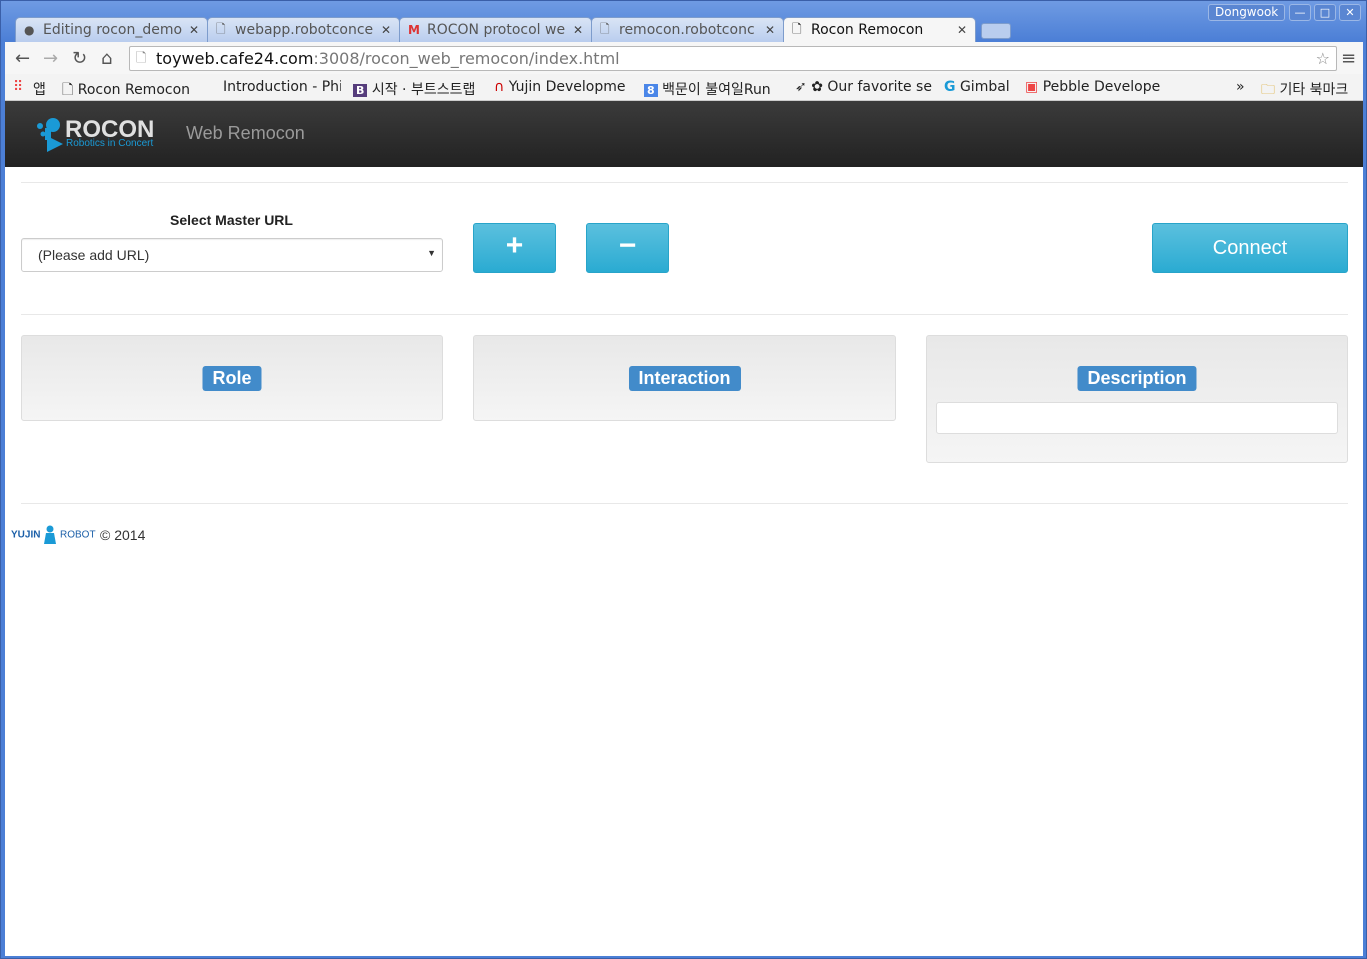 The image size is (1367, 959). What do you see at coordinates (419, 89) in the screenshot?
I see `bookmark-bootstrap: B 시작 · 부트스트랩` at bounding box center [419, 89].